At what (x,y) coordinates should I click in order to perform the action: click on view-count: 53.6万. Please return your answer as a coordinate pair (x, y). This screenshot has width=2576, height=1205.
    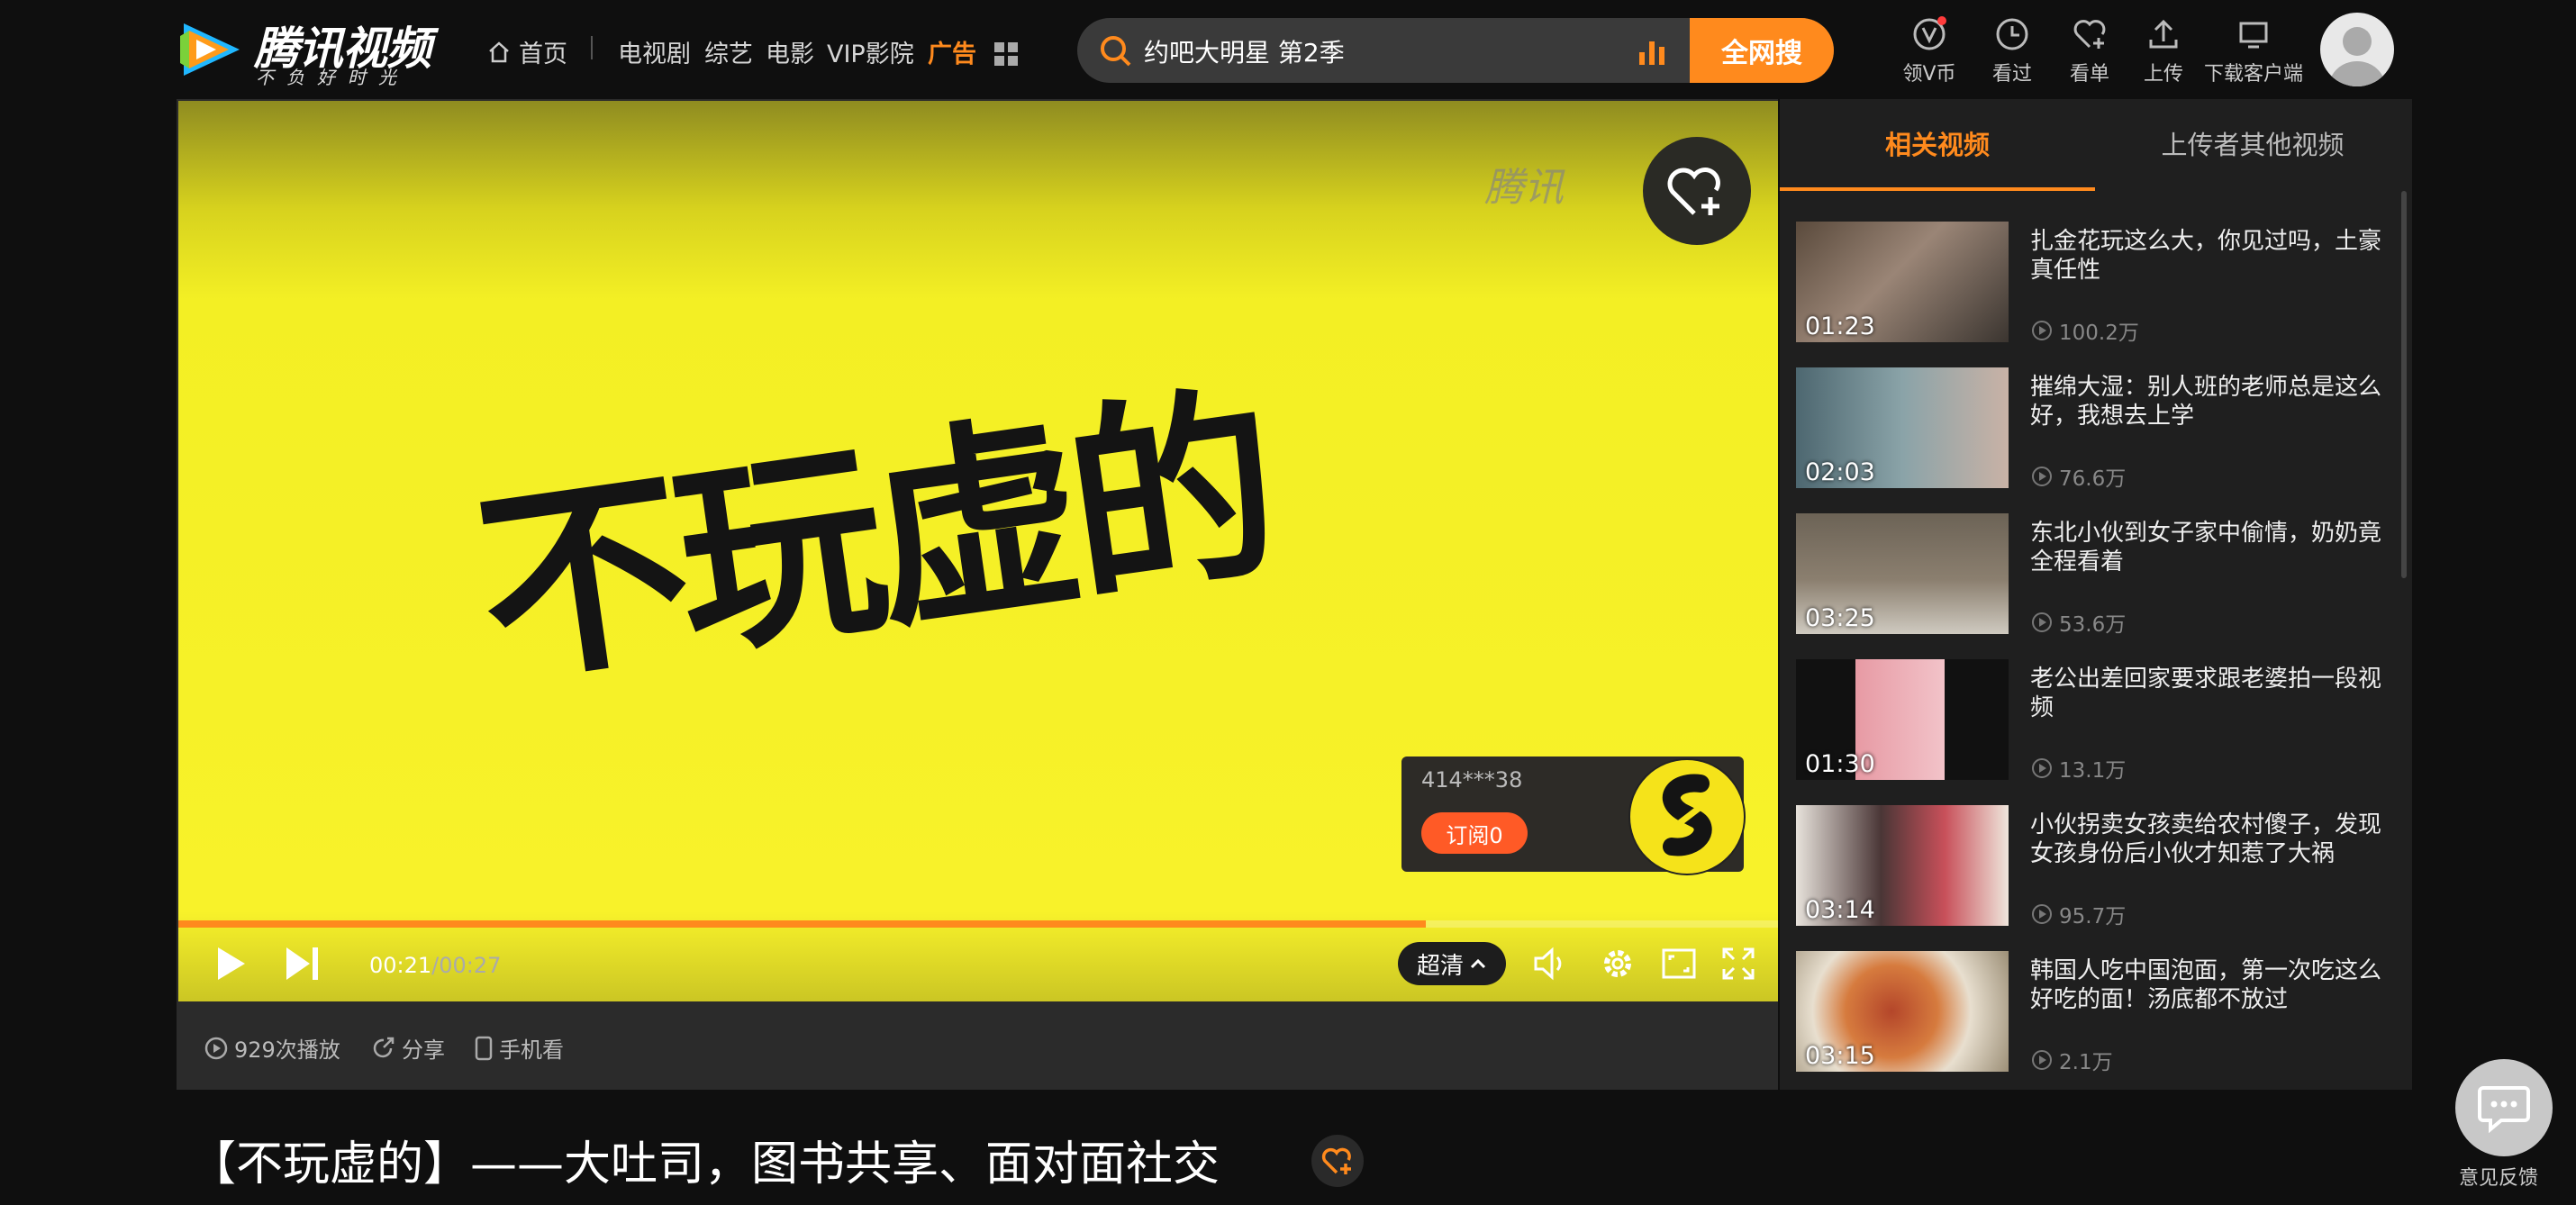
    Looking at the image, I should click on (2093, 625).